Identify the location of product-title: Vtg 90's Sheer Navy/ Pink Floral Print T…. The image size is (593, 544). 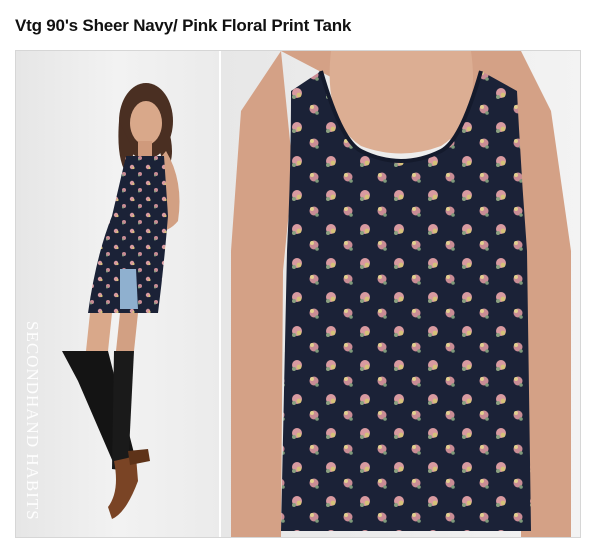
(183, 25).